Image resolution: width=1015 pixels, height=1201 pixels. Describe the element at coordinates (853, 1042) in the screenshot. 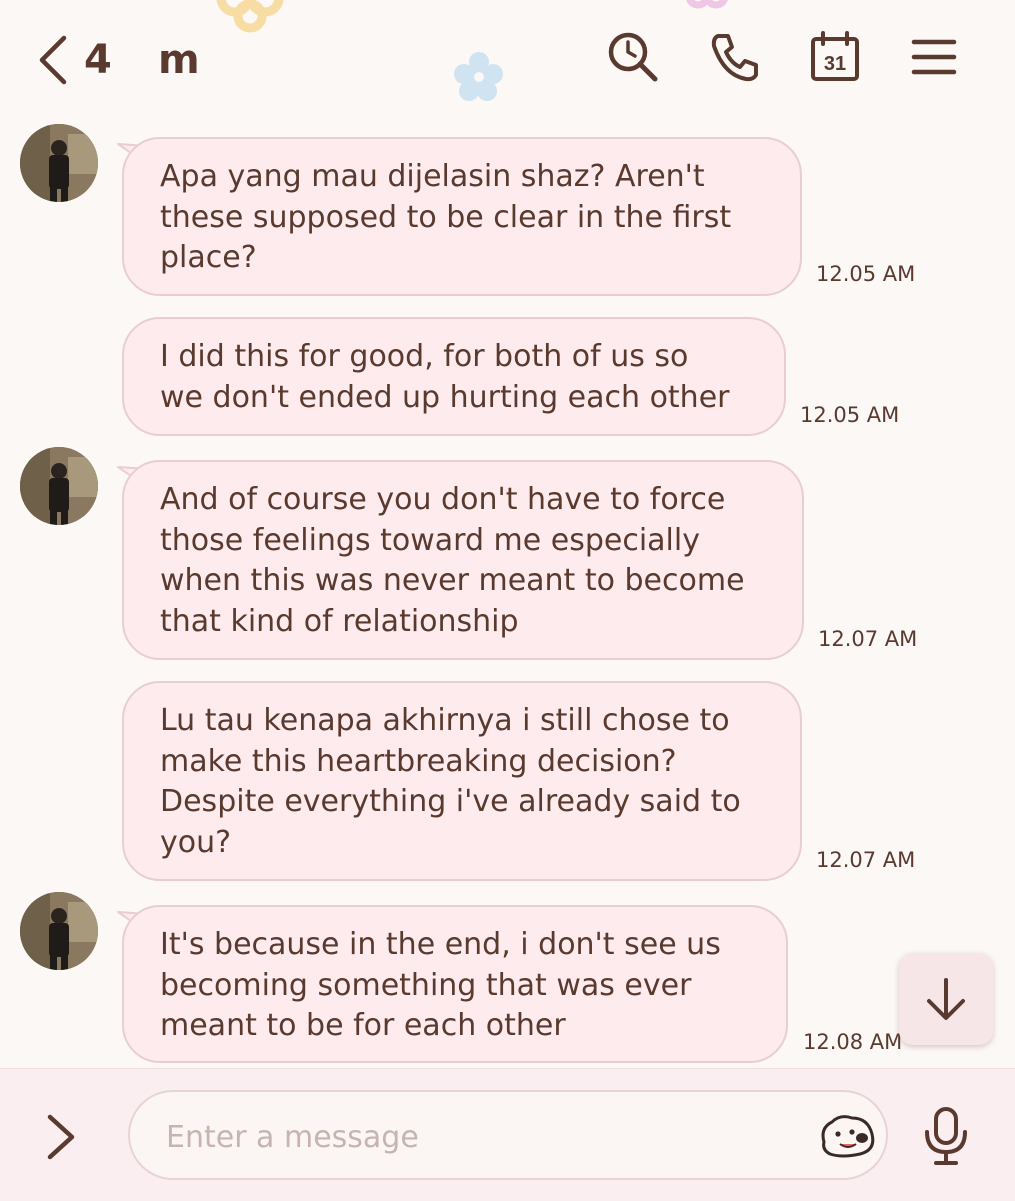

I see `message-time: 12.08 AM` at that location.